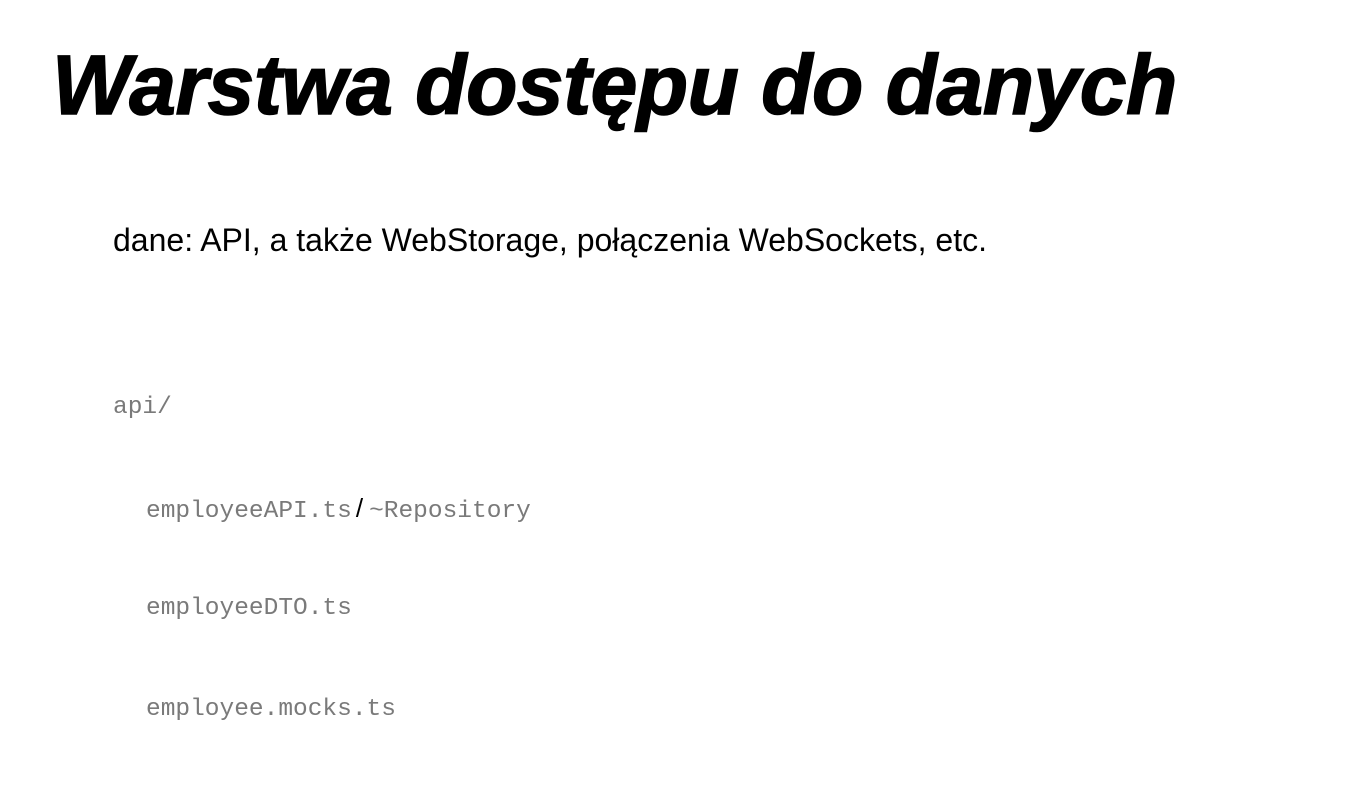 The width and height of the screenshot is (1359, 793). I want to click on file-item-employee-api: employeeAPI.ts / ~Repository, so click(322, 509).